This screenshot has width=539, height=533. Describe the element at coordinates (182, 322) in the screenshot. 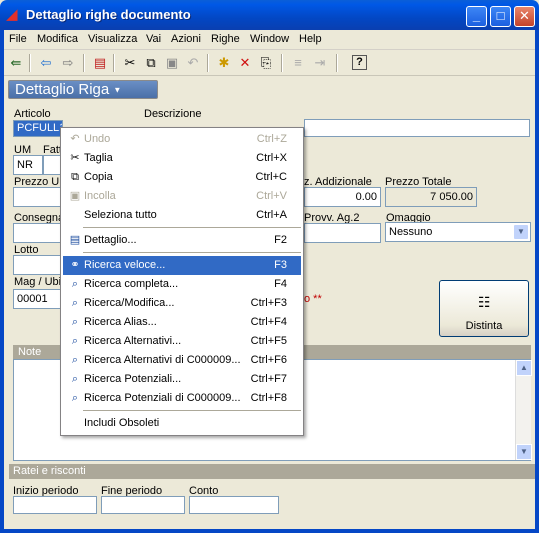

I see `menu-item-ricerca-alias: ⌕ Ricerca Alias... Ctrl+F4` at that location.